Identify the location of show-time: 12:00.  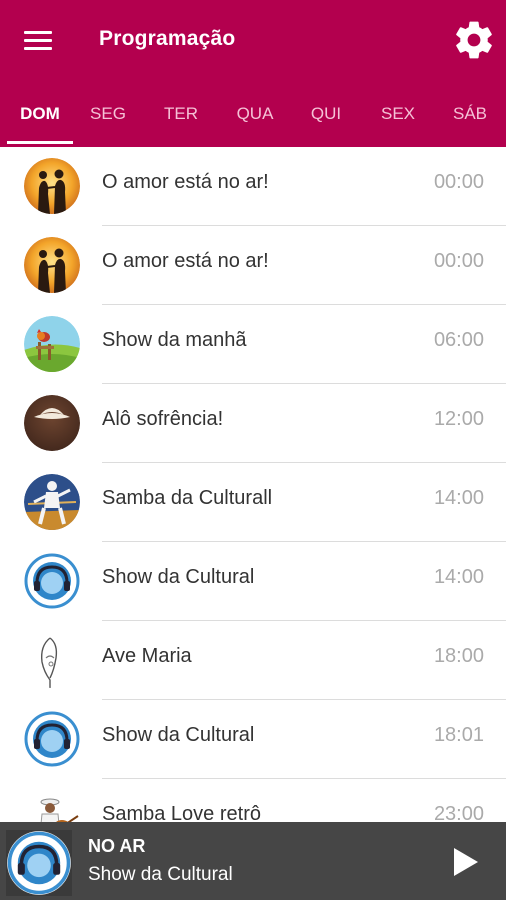
(458, 419).